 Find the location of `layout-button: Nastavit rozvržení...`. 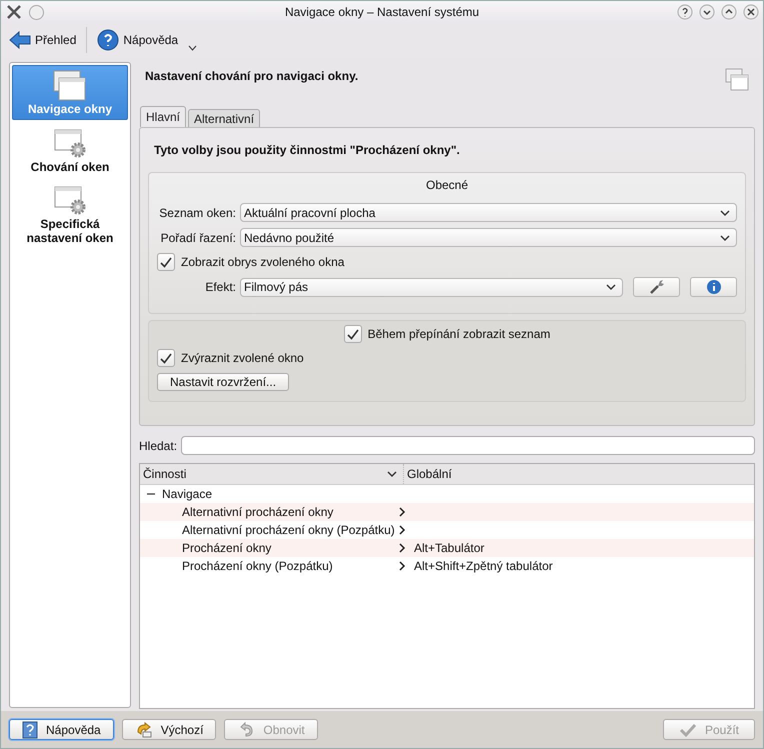

layout-button: Nastavit rozvržení... is located at coordinates (223, 382).